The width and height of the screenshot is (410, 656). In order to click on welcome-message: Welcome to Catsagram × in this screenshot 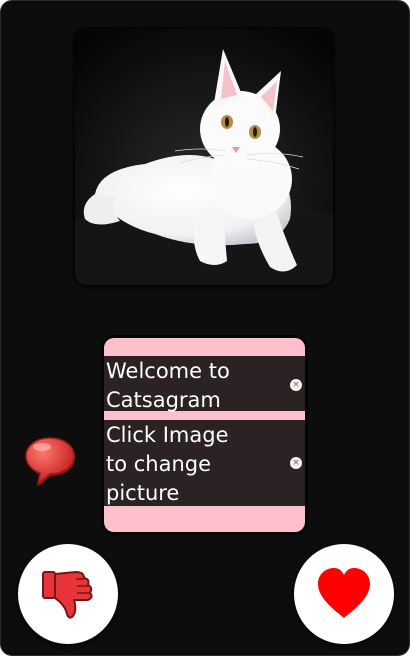, I will do `click(204, 384)`.